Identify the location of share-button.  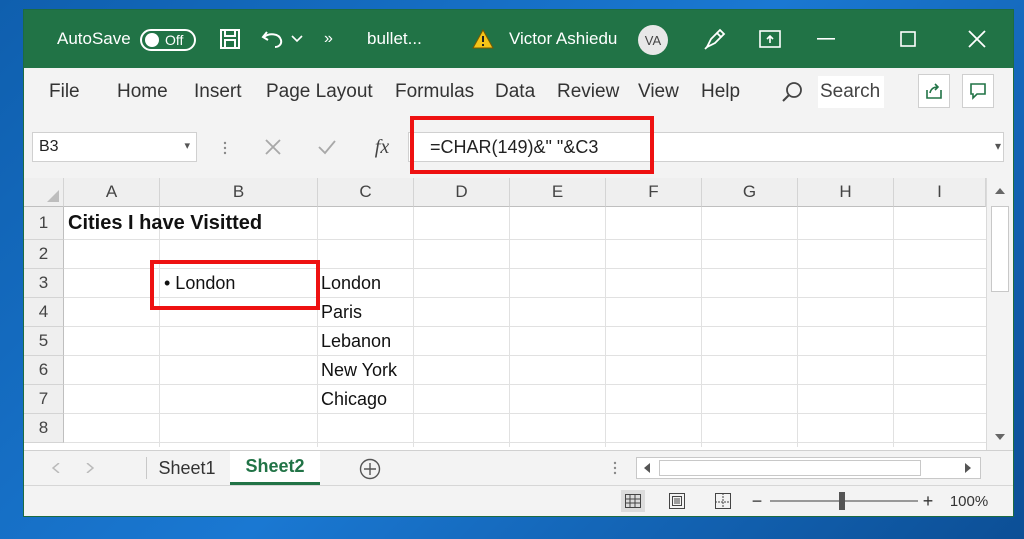
(934, 91).